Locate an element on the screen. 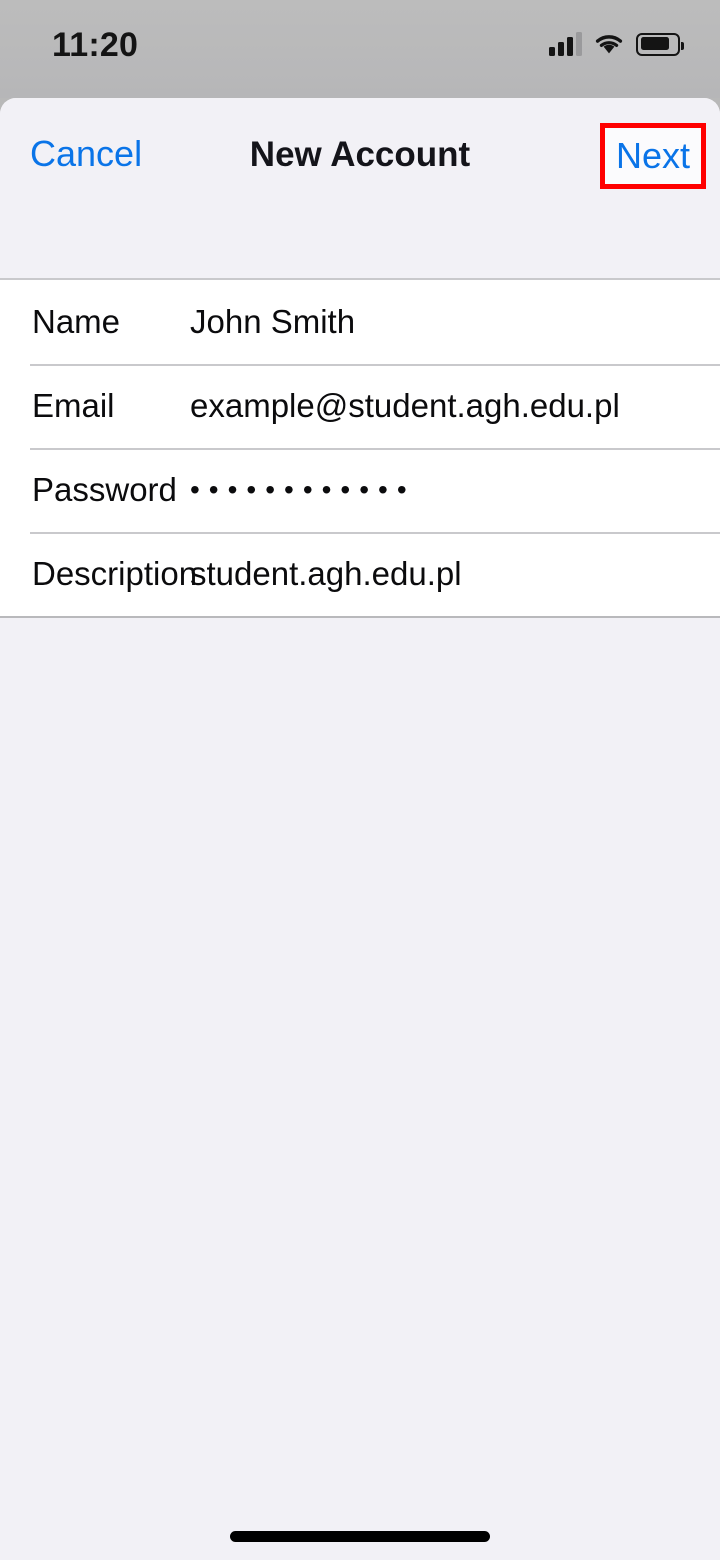 The height and width of the screenshot is (1560, 720). next-button: Next is located at coordinates (653, 156).